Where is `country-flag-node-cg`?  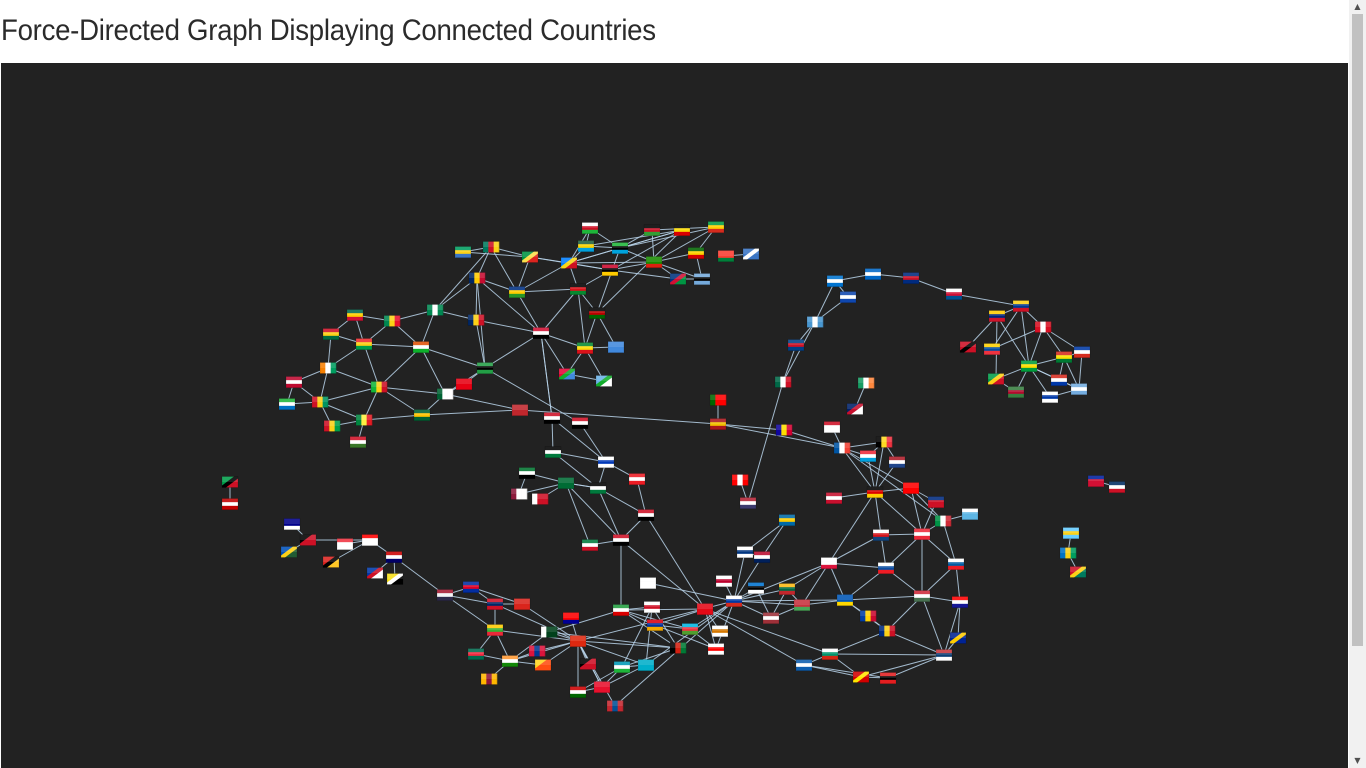 country-flag-node-cg is located at coordinates (530, 257).